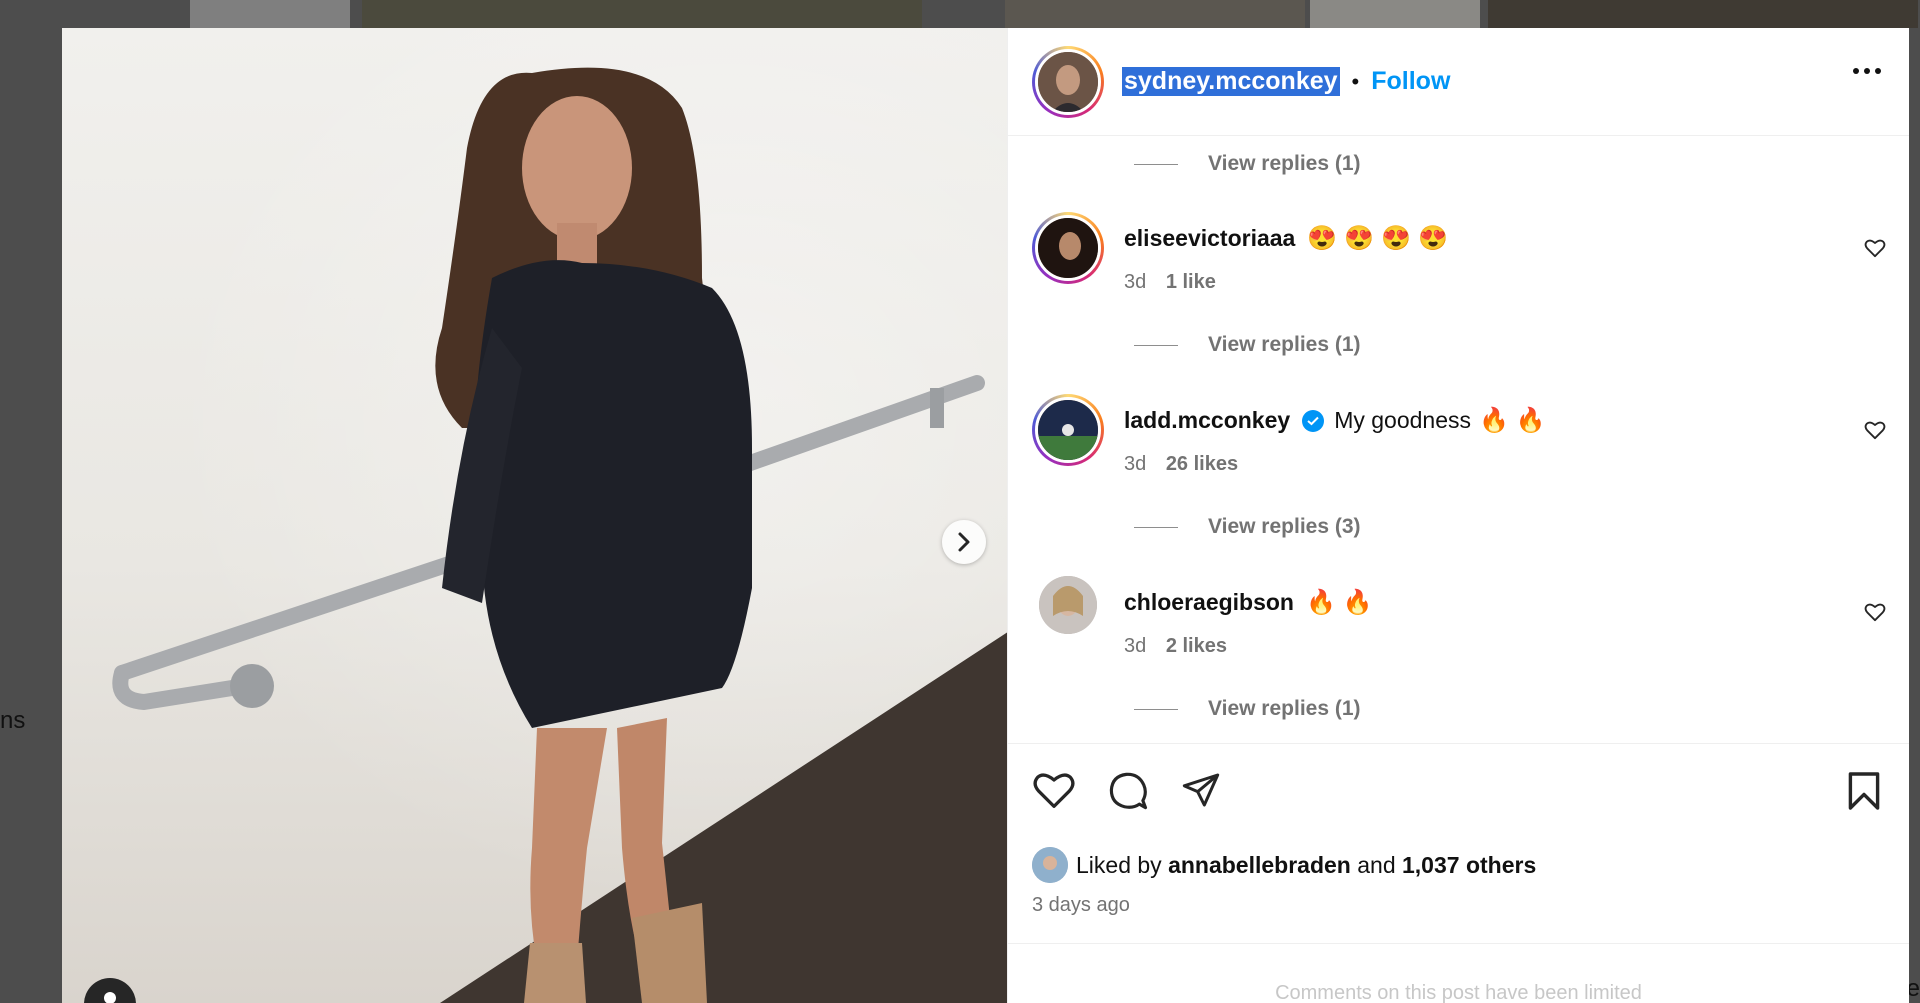 The image size is (1920, 1003). I want to click on next-photo-button, so click(964, 542).